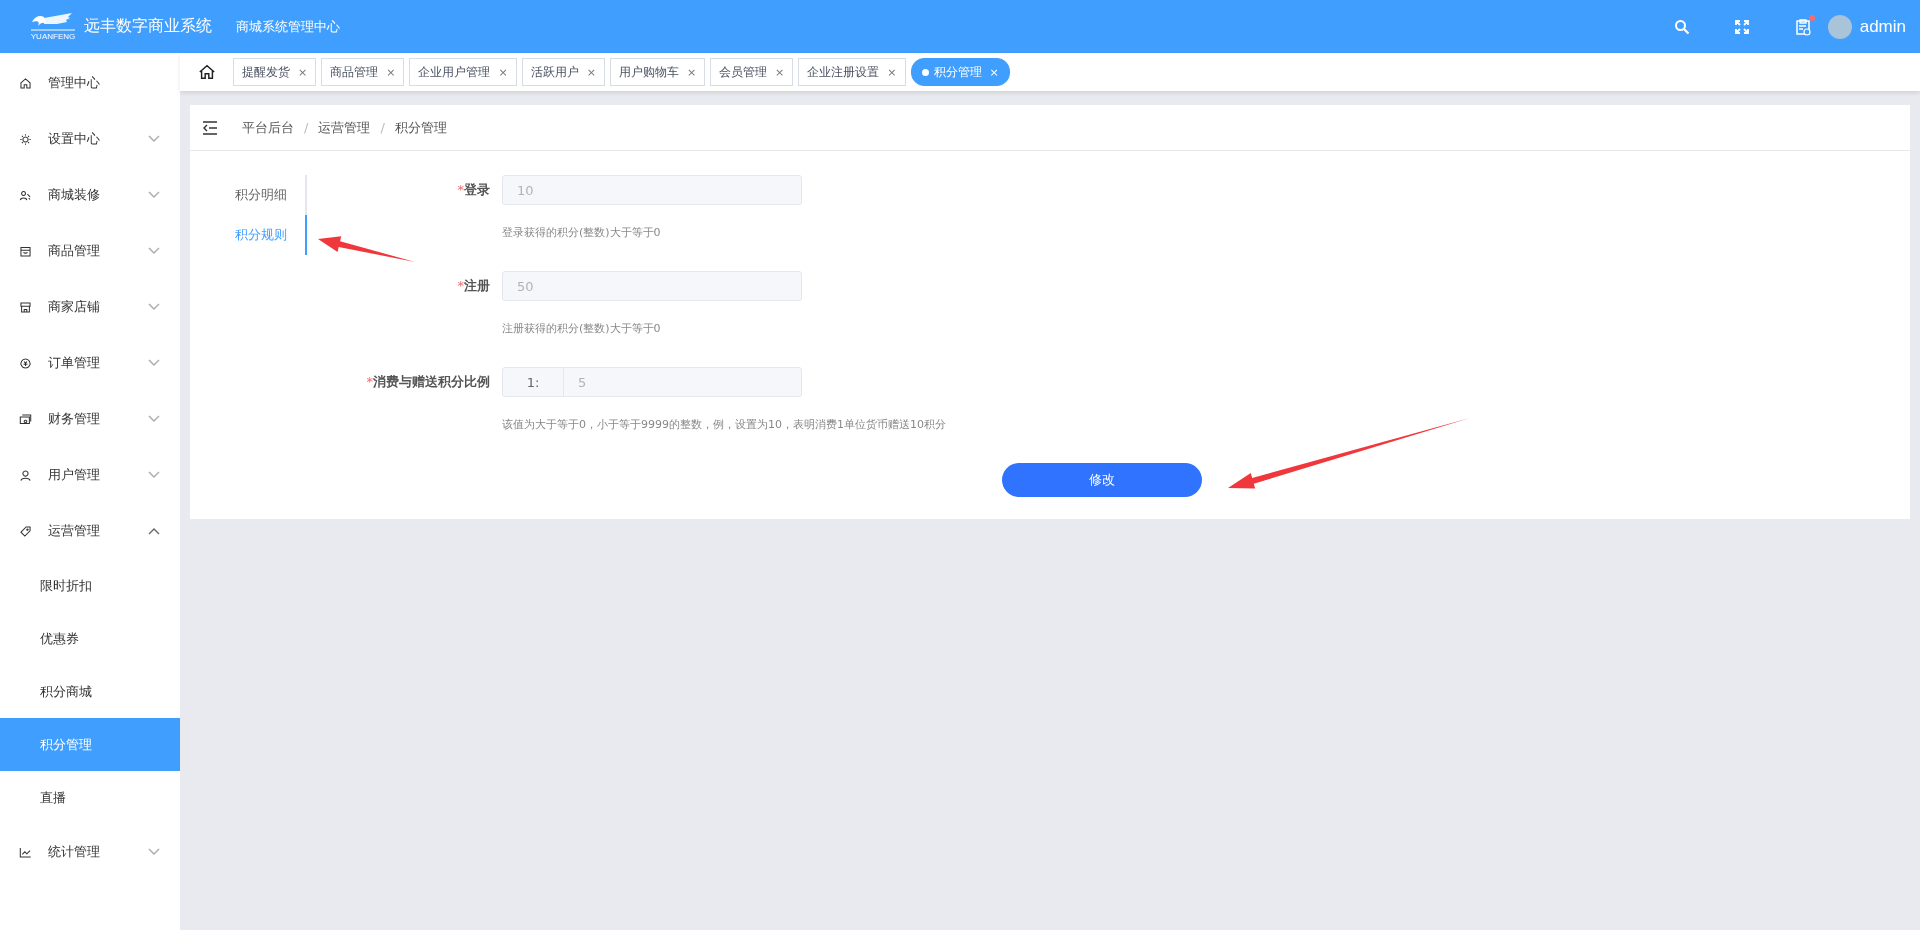  I want to click on page-tab: 会员管理 ×, so click(752, 72).